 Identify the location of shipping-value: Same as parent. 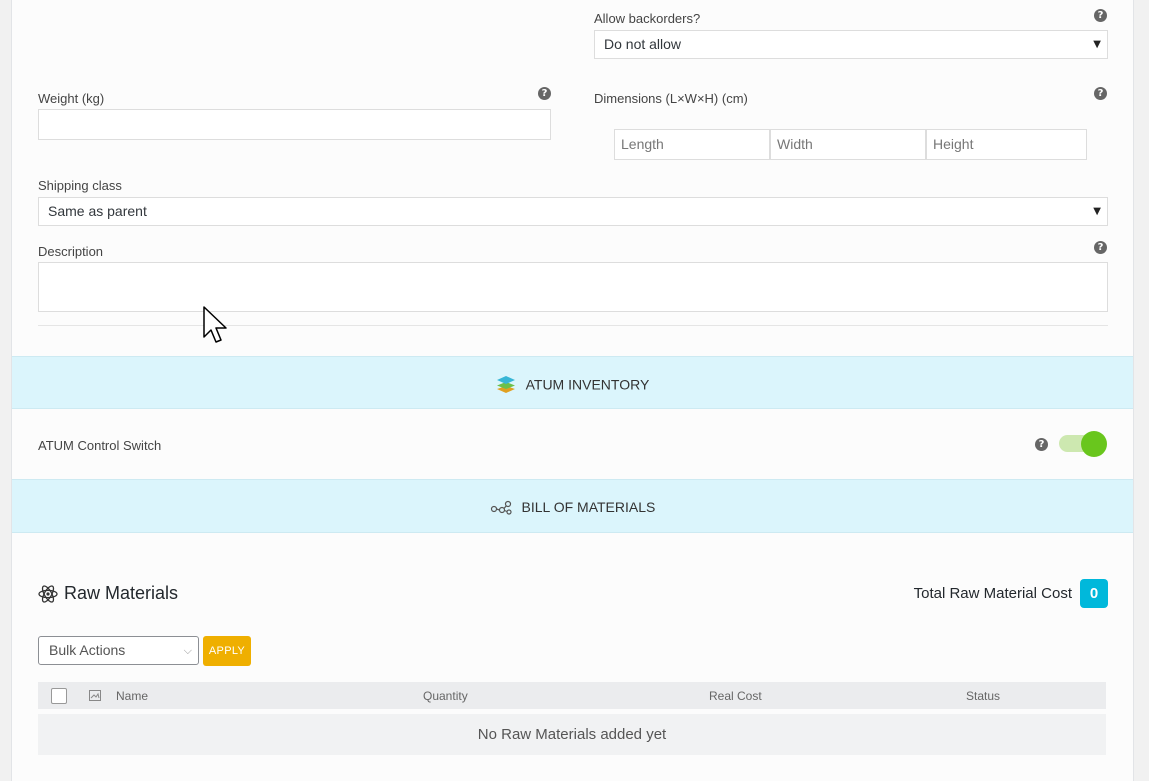
(97, 211).